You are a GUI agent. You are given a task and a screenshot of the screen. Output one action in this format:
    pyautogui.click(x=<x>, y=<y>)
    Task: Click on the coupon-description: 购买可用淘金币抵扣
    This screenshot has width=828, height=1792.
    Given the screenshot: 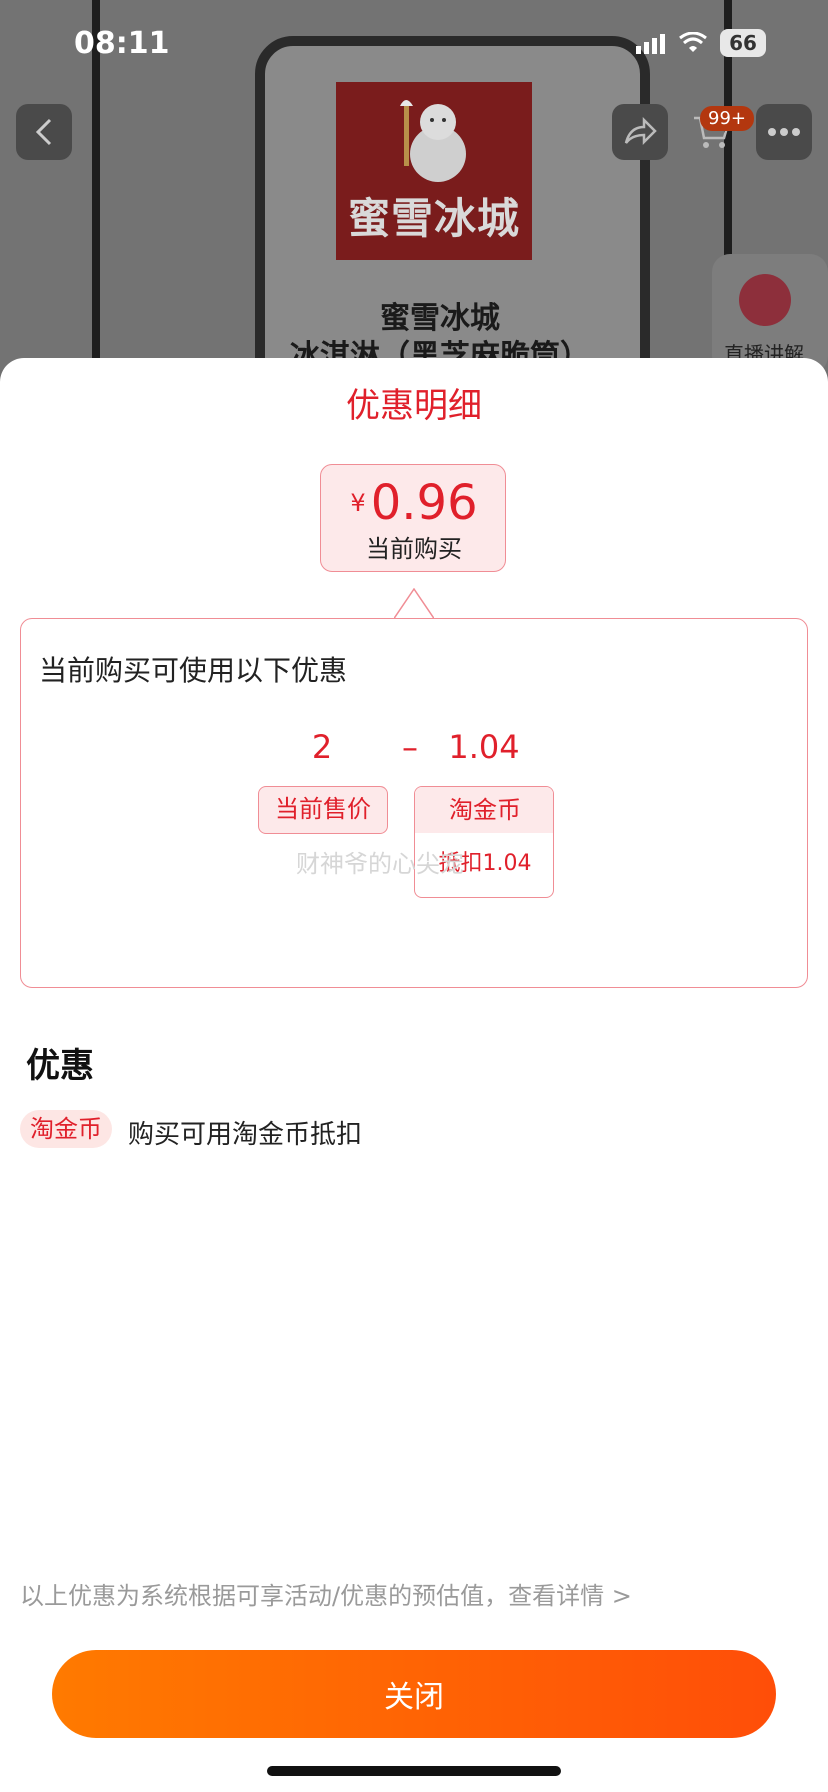 What is the action you would take?
    pyautogui.click(x=245, y=1135)
    